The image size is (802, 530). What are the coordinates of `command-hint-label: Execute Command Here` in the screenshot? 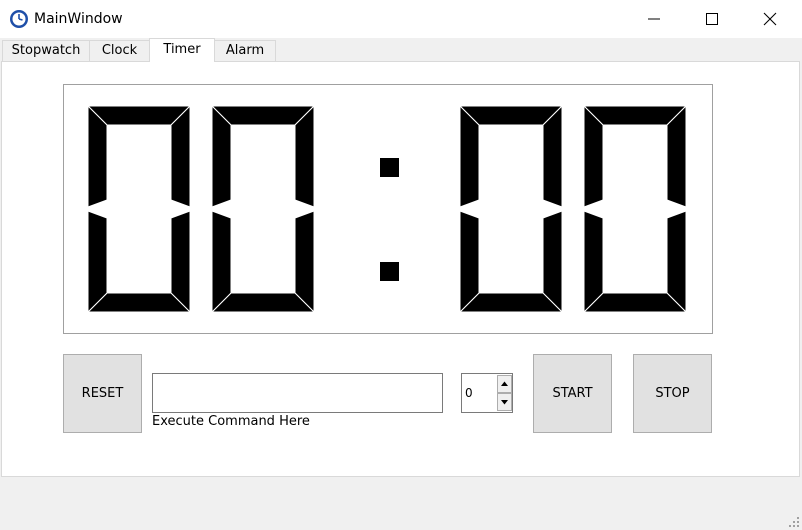 It's located at (231, 421).